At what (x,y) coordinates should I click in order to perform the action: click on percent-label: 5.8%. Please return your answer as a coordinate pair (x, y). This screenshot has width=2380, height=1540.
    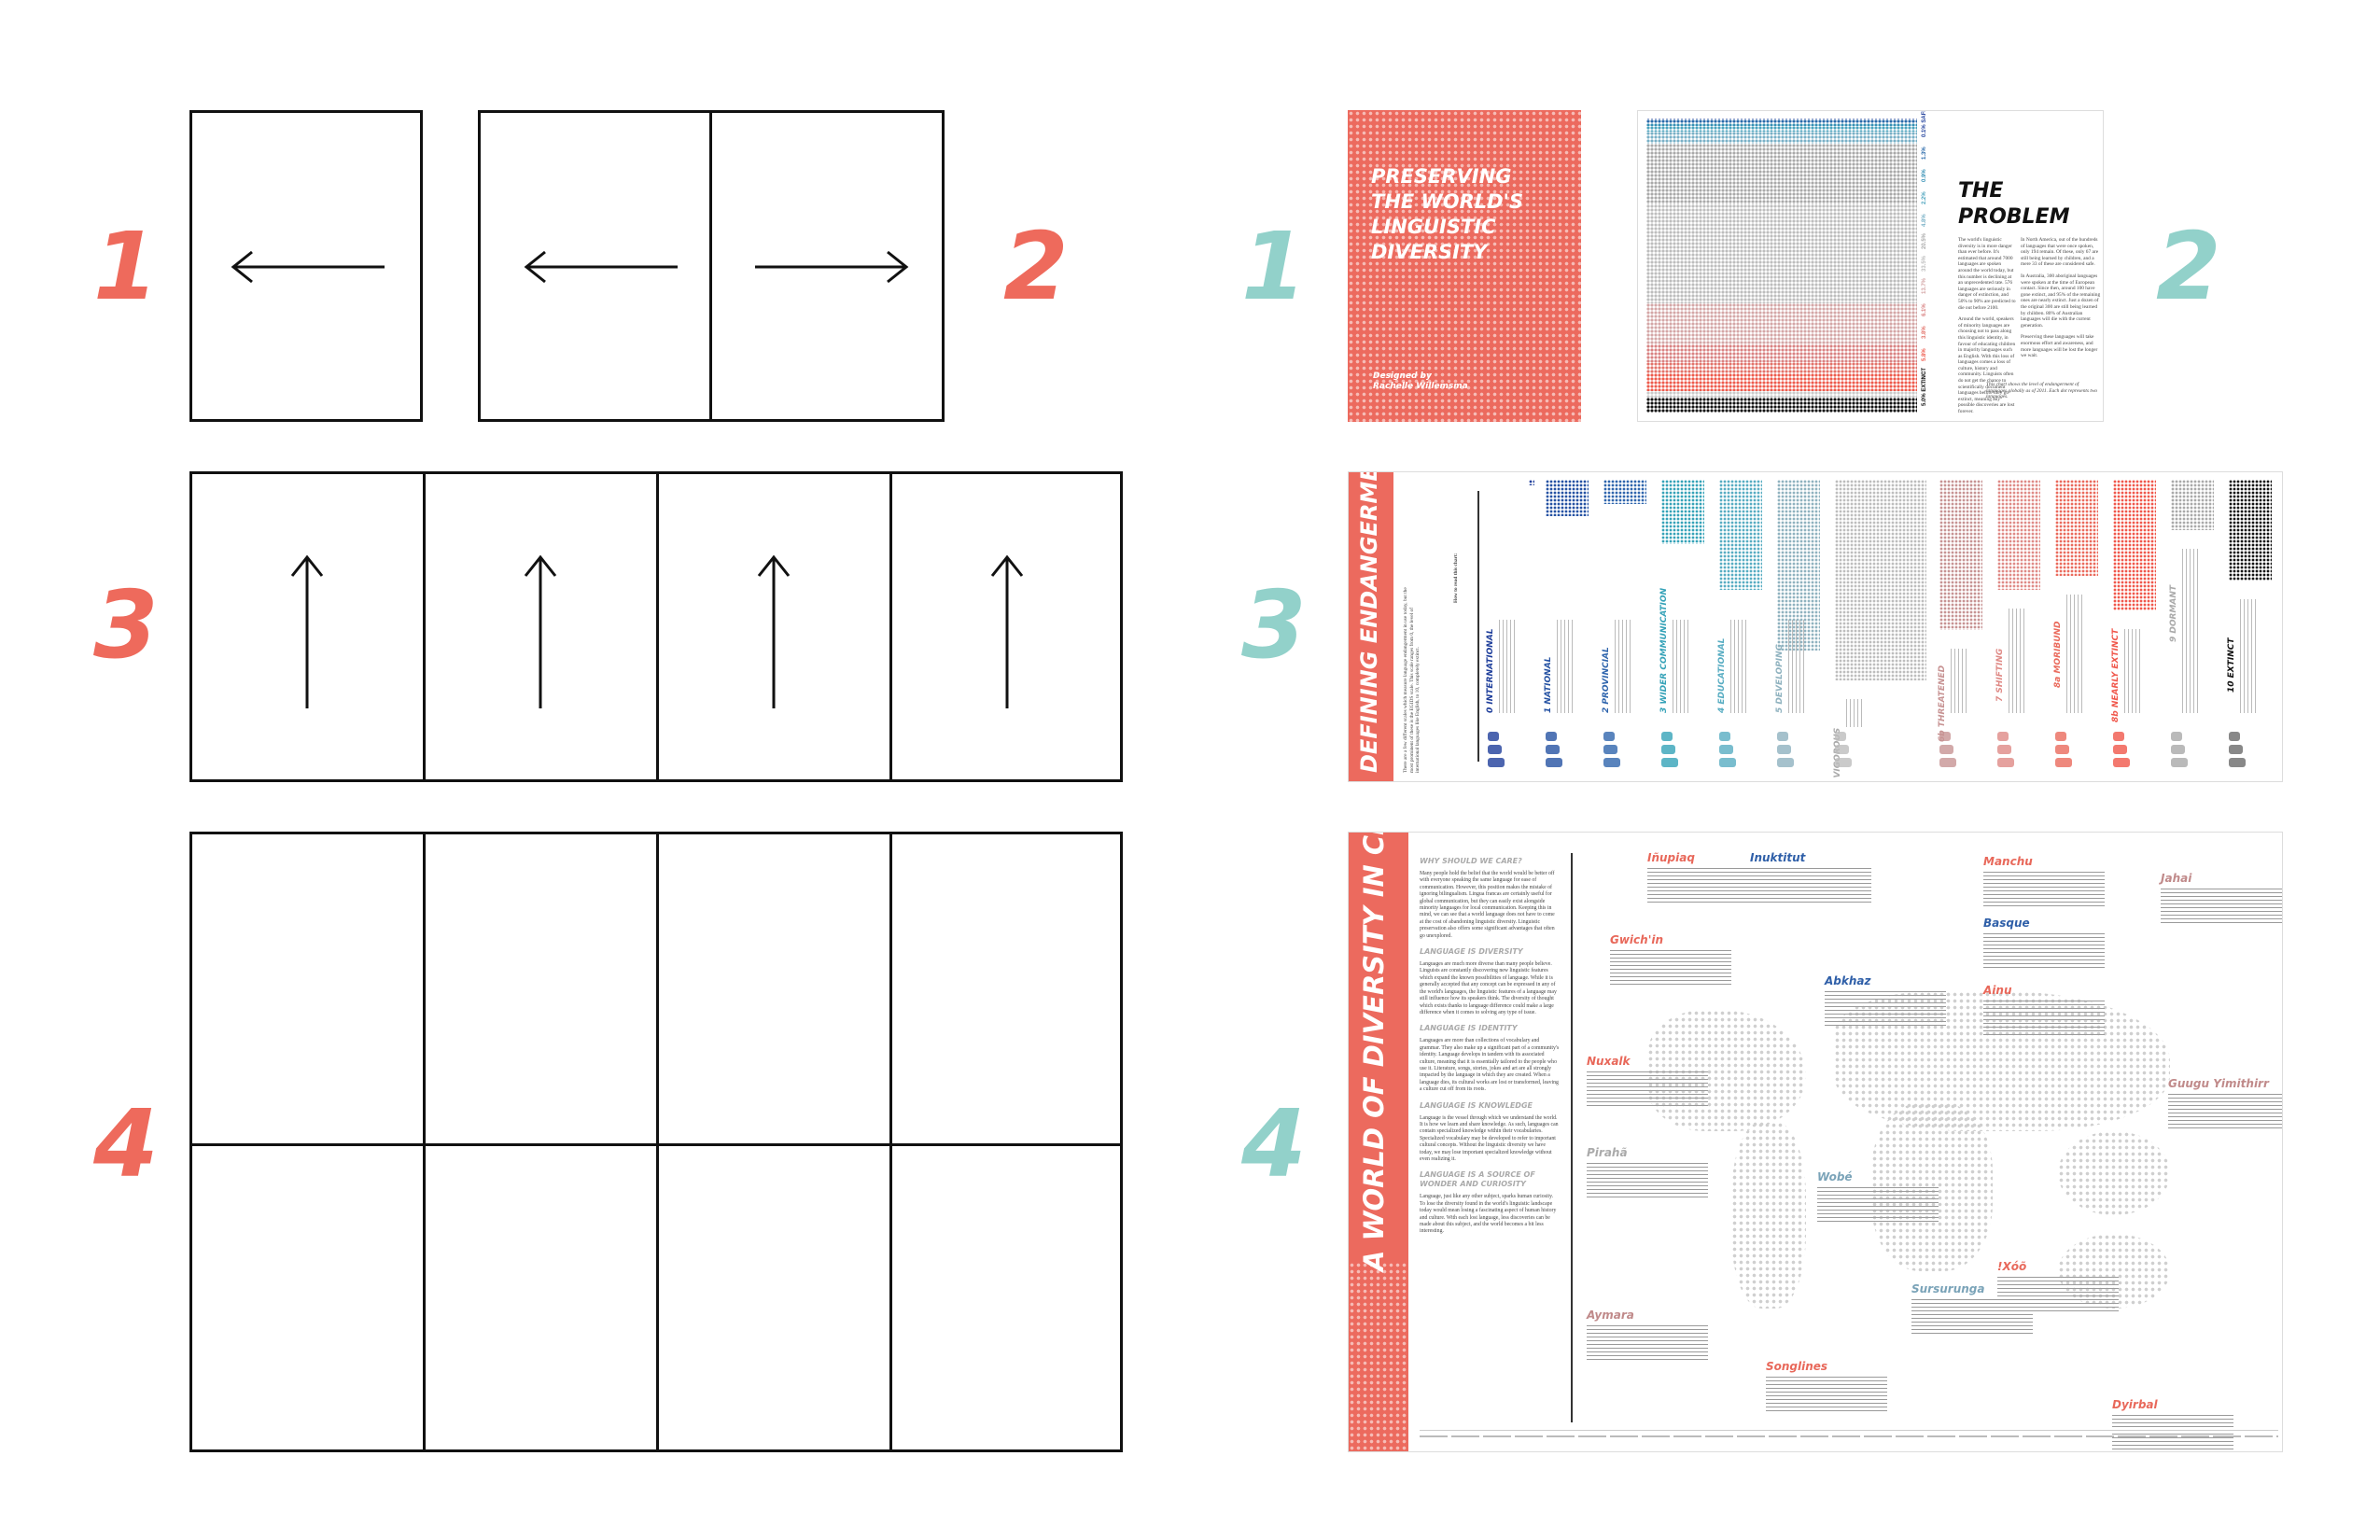
    Looking at the image, I should click on (1924, 354).